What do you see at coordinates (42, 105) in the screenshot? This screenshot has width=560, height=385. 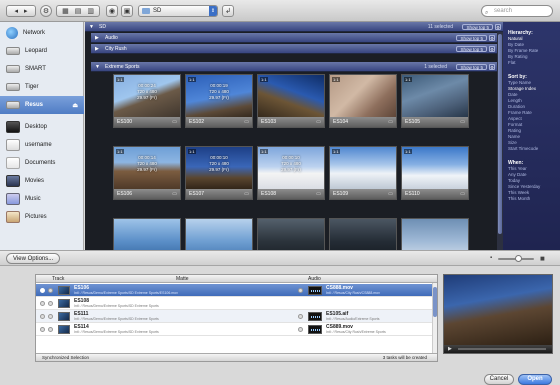 I see `sidebar-item-resus: Resus ⏏` at bounding box center [42, 105].